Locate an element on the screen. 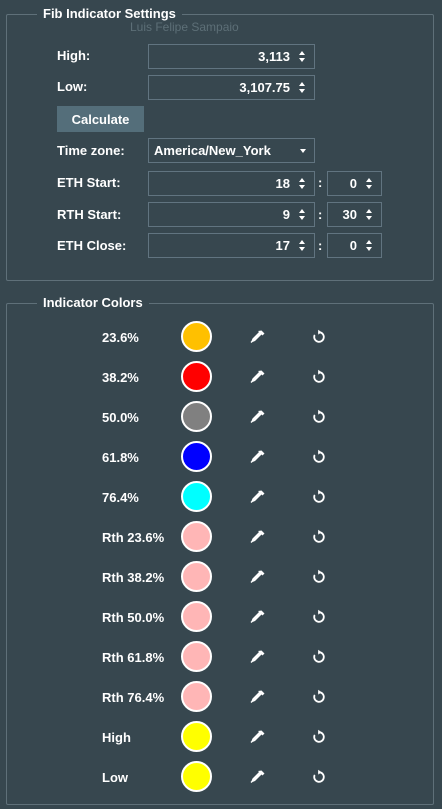 The image size is (442, 809). color-row: 61.8% is located at coordinates (221, 457).